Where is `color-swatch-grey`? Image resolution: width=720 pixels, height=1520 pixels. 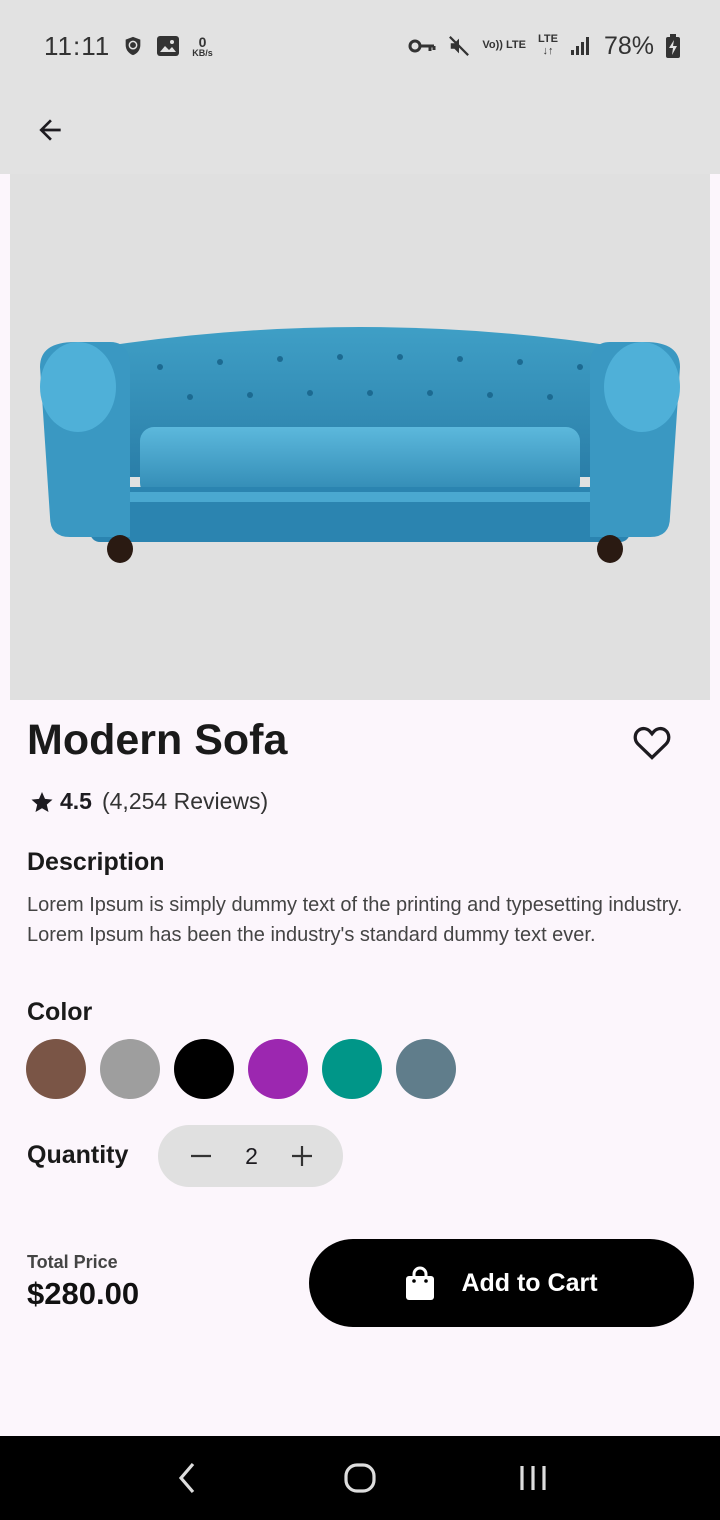
color-swatch-grey is located at coordinates (130, 1069).